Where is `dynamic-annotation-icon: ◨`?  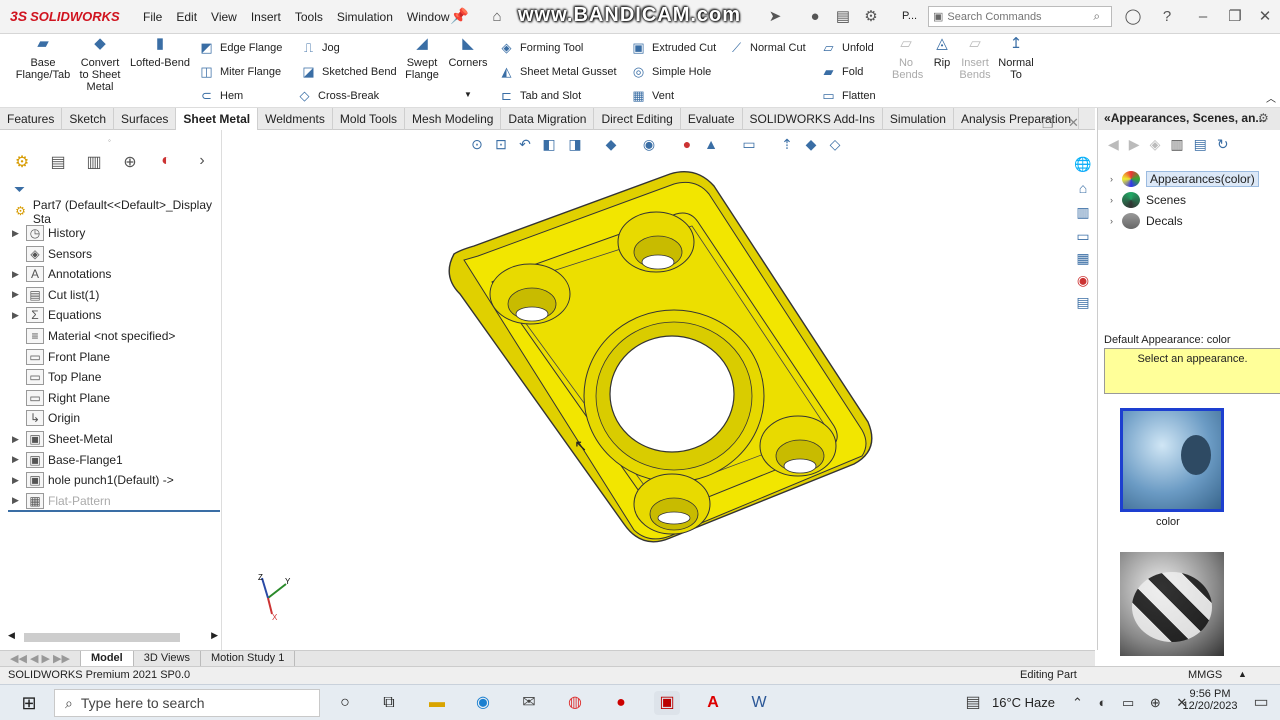 dynamic-annotation-icon: ◨ is located at coordinates (575, 145).